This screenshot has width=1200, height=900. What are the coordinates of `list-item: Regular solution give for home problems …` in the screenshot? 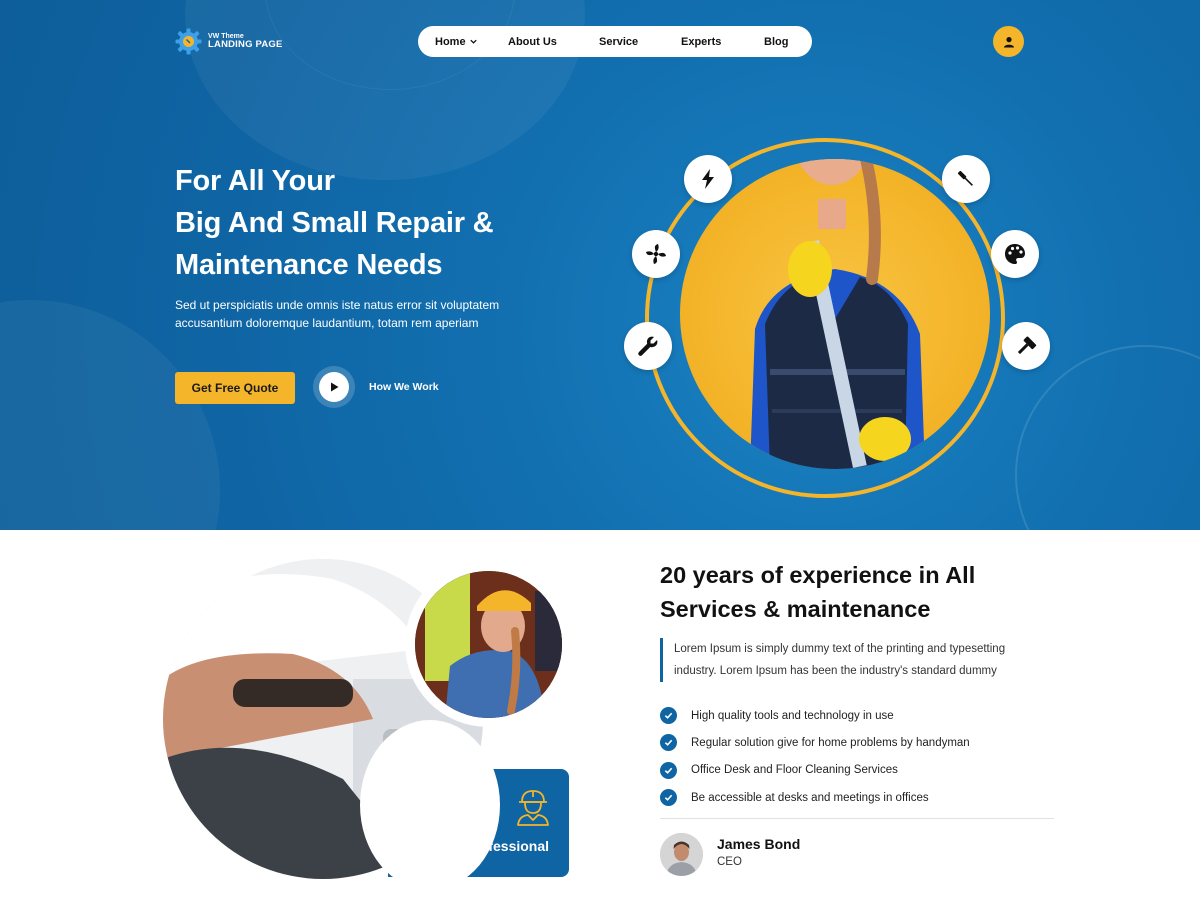 It's located at (815, 742).